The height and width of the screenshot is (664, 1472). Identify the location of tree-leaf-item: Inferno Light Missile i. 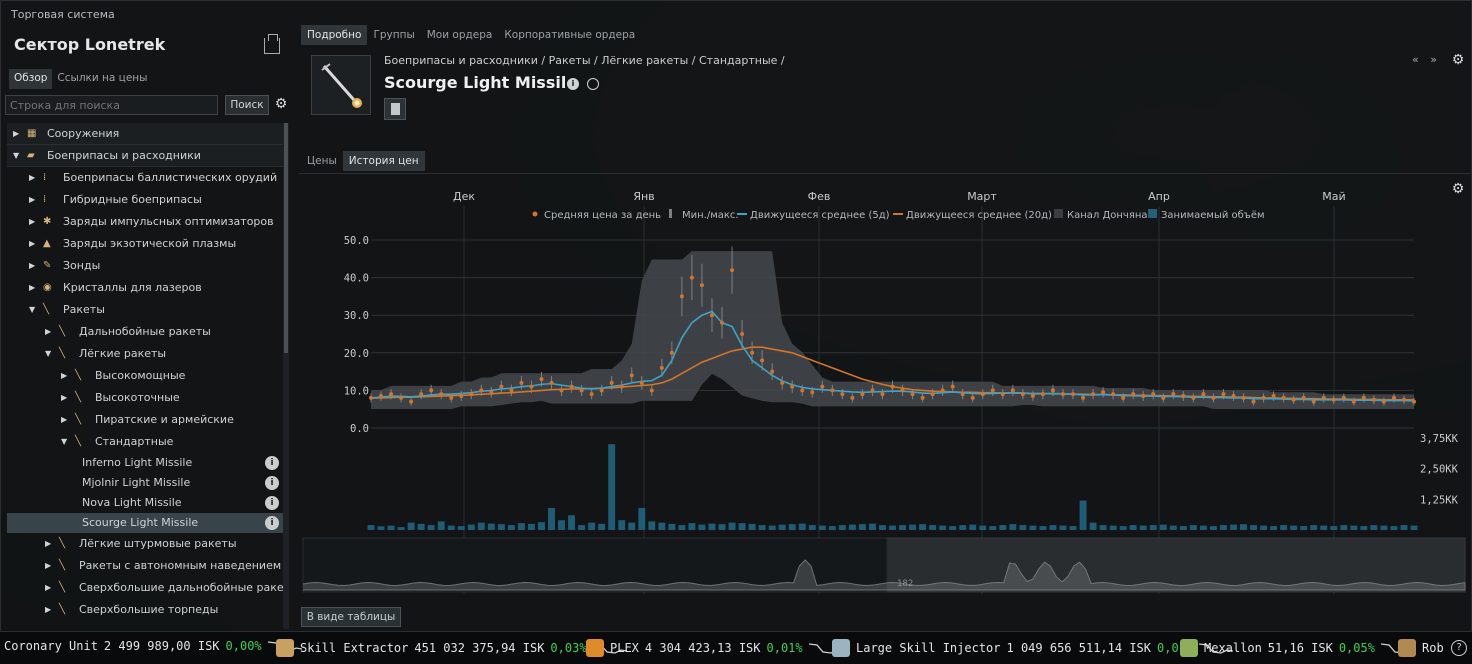
(145, 463).